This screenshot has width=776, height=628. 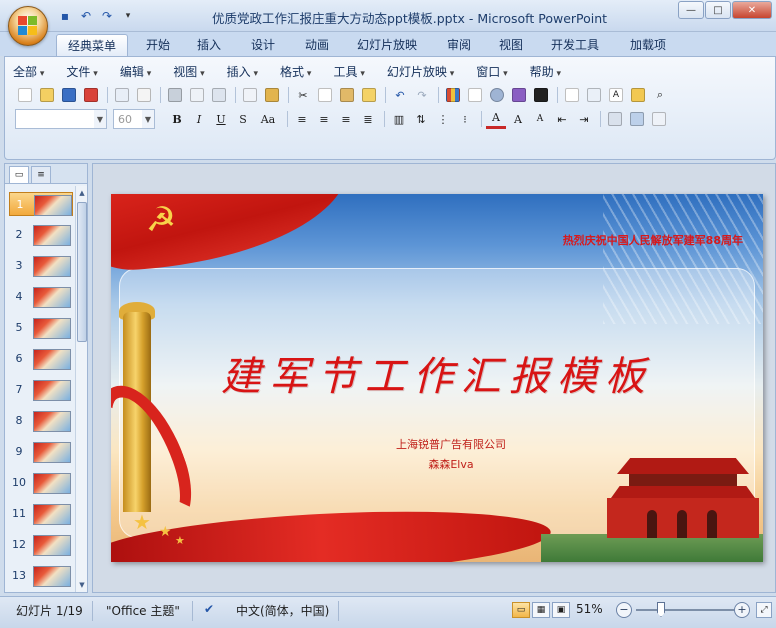 What do you see at coordinates (199, 119) in the screenshot?
I see `italic-icon: I` at bounding box center [199, 119].